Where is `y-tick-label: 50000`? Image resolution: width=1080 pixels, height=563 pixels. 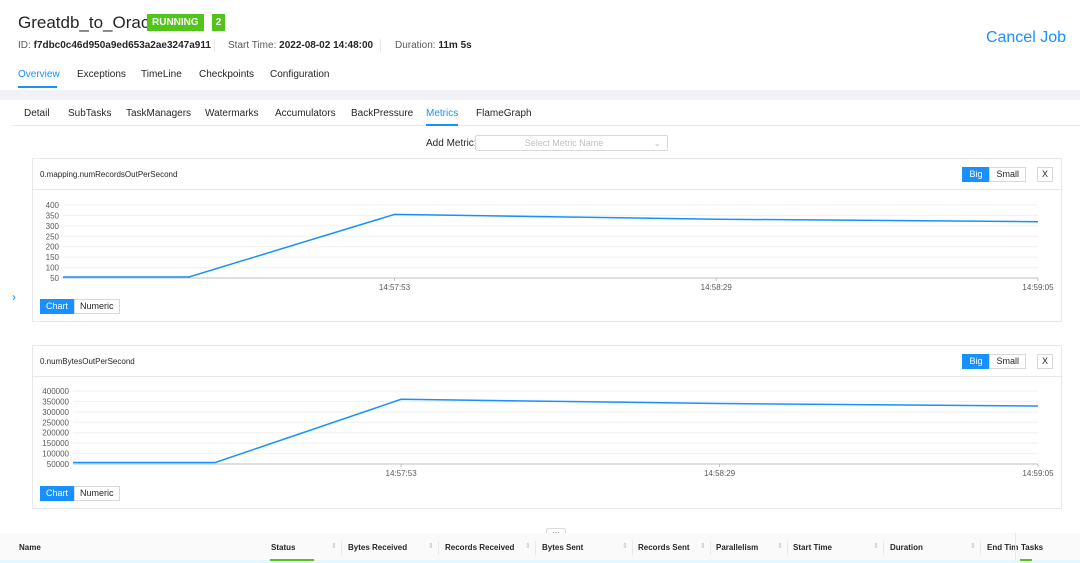 y-tick-label: 50000 is located at coordinates (58, 464).